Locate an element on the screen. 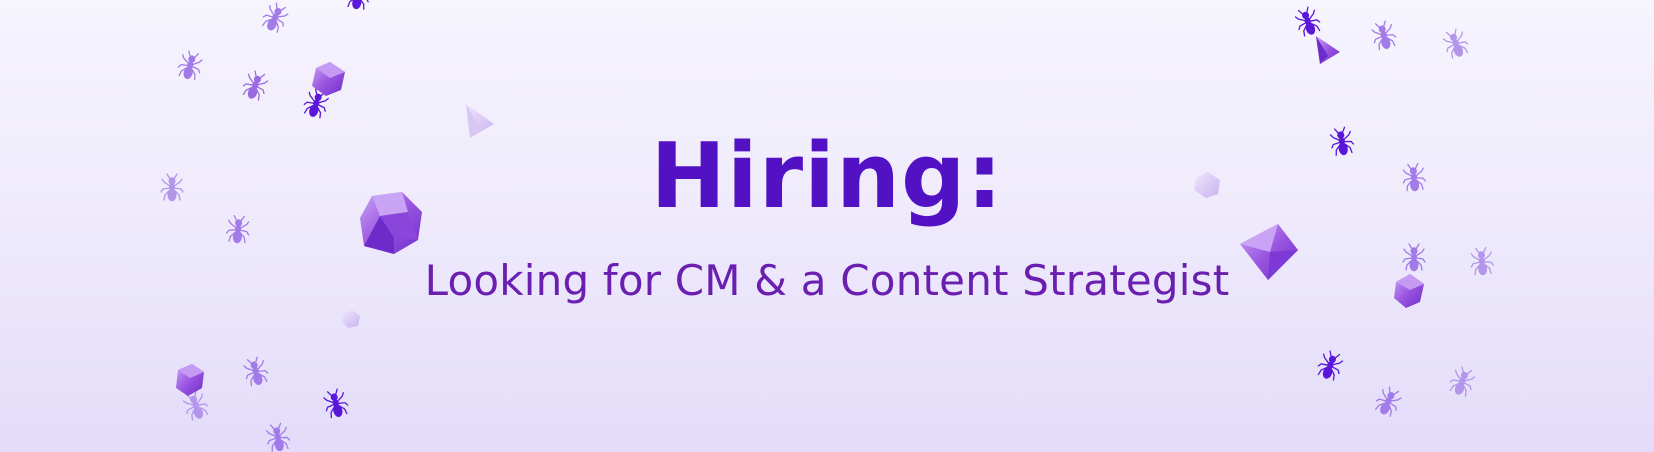  page-subtitle: Looking for CM & a Content Strategist is located at coordinates (827, 280).